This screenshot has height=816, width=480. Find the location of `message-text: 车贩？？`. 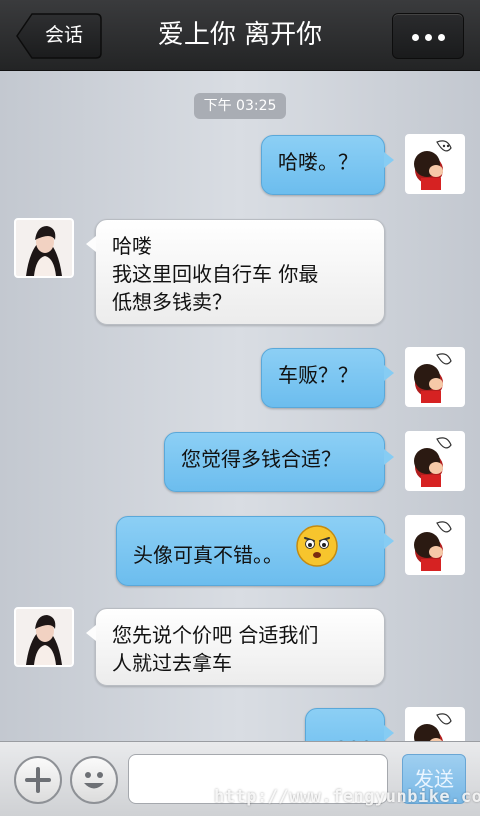

message-text: 车贩？？ is located at coordinates (318, 375).